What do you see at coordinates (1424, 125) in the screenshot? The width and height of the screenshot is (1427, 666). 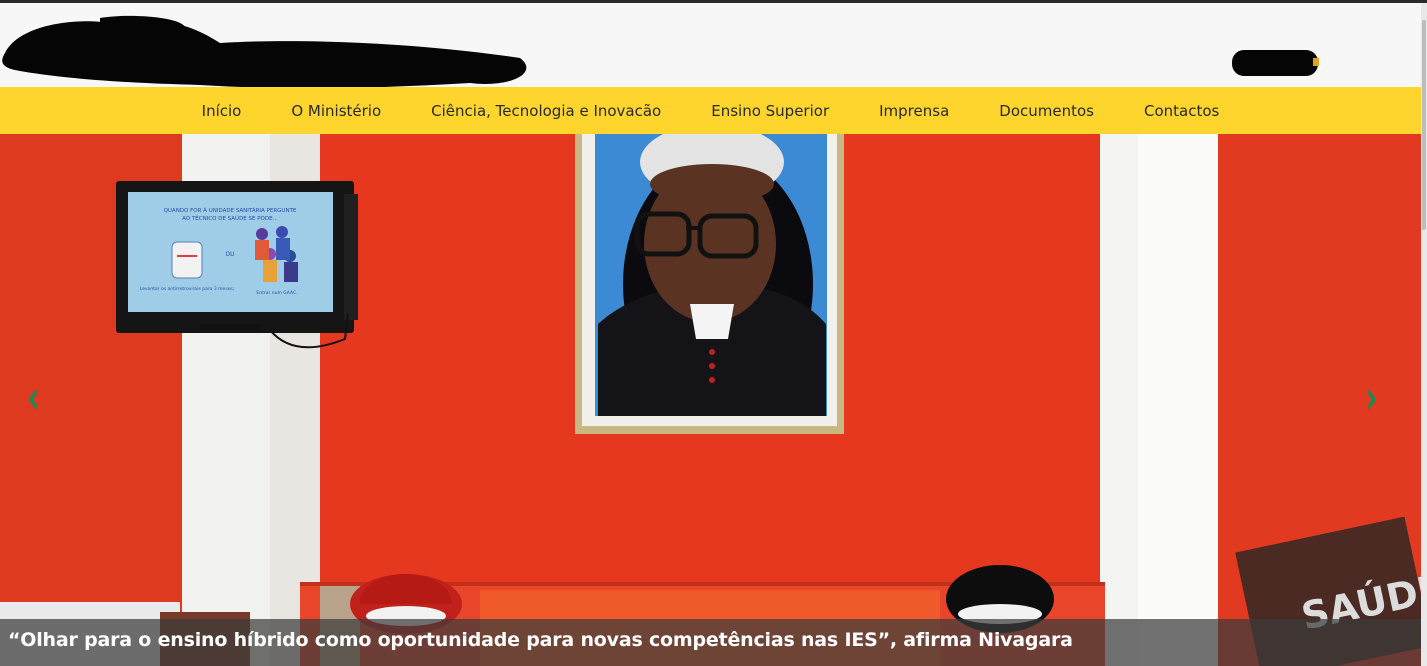 I see `scrollbar-thumb` at bounding box center [1424, 125].